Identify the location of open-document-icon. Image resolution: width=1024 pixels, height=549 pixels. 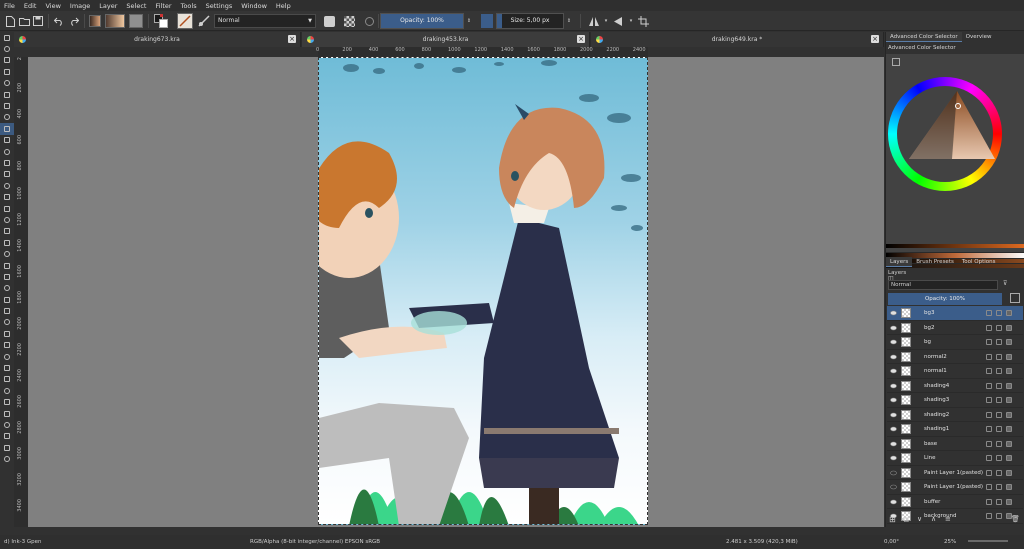
(24, 21).